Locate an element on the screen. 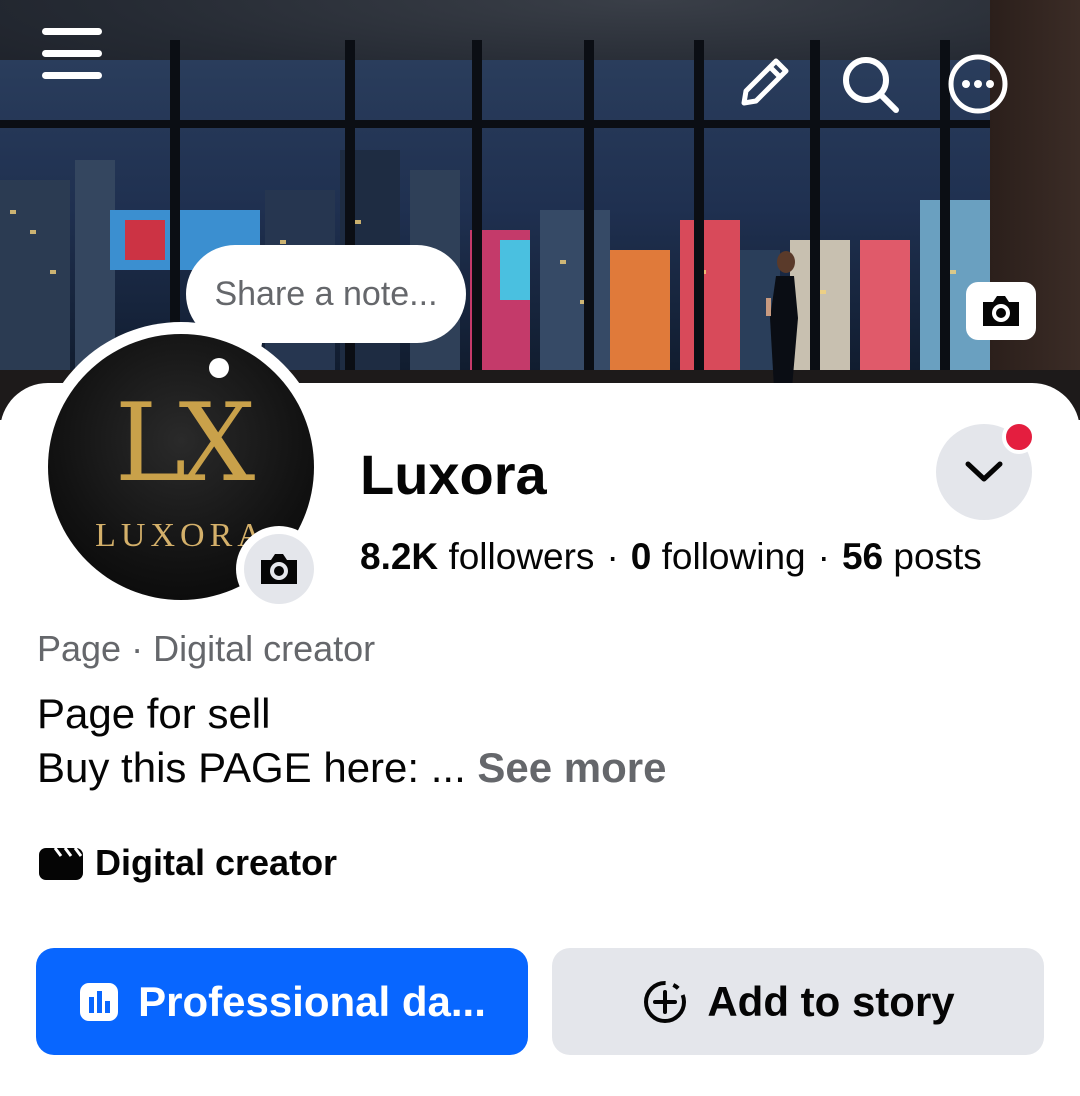  bio-line-1: Page for sell is located at coordinates (154, 713).